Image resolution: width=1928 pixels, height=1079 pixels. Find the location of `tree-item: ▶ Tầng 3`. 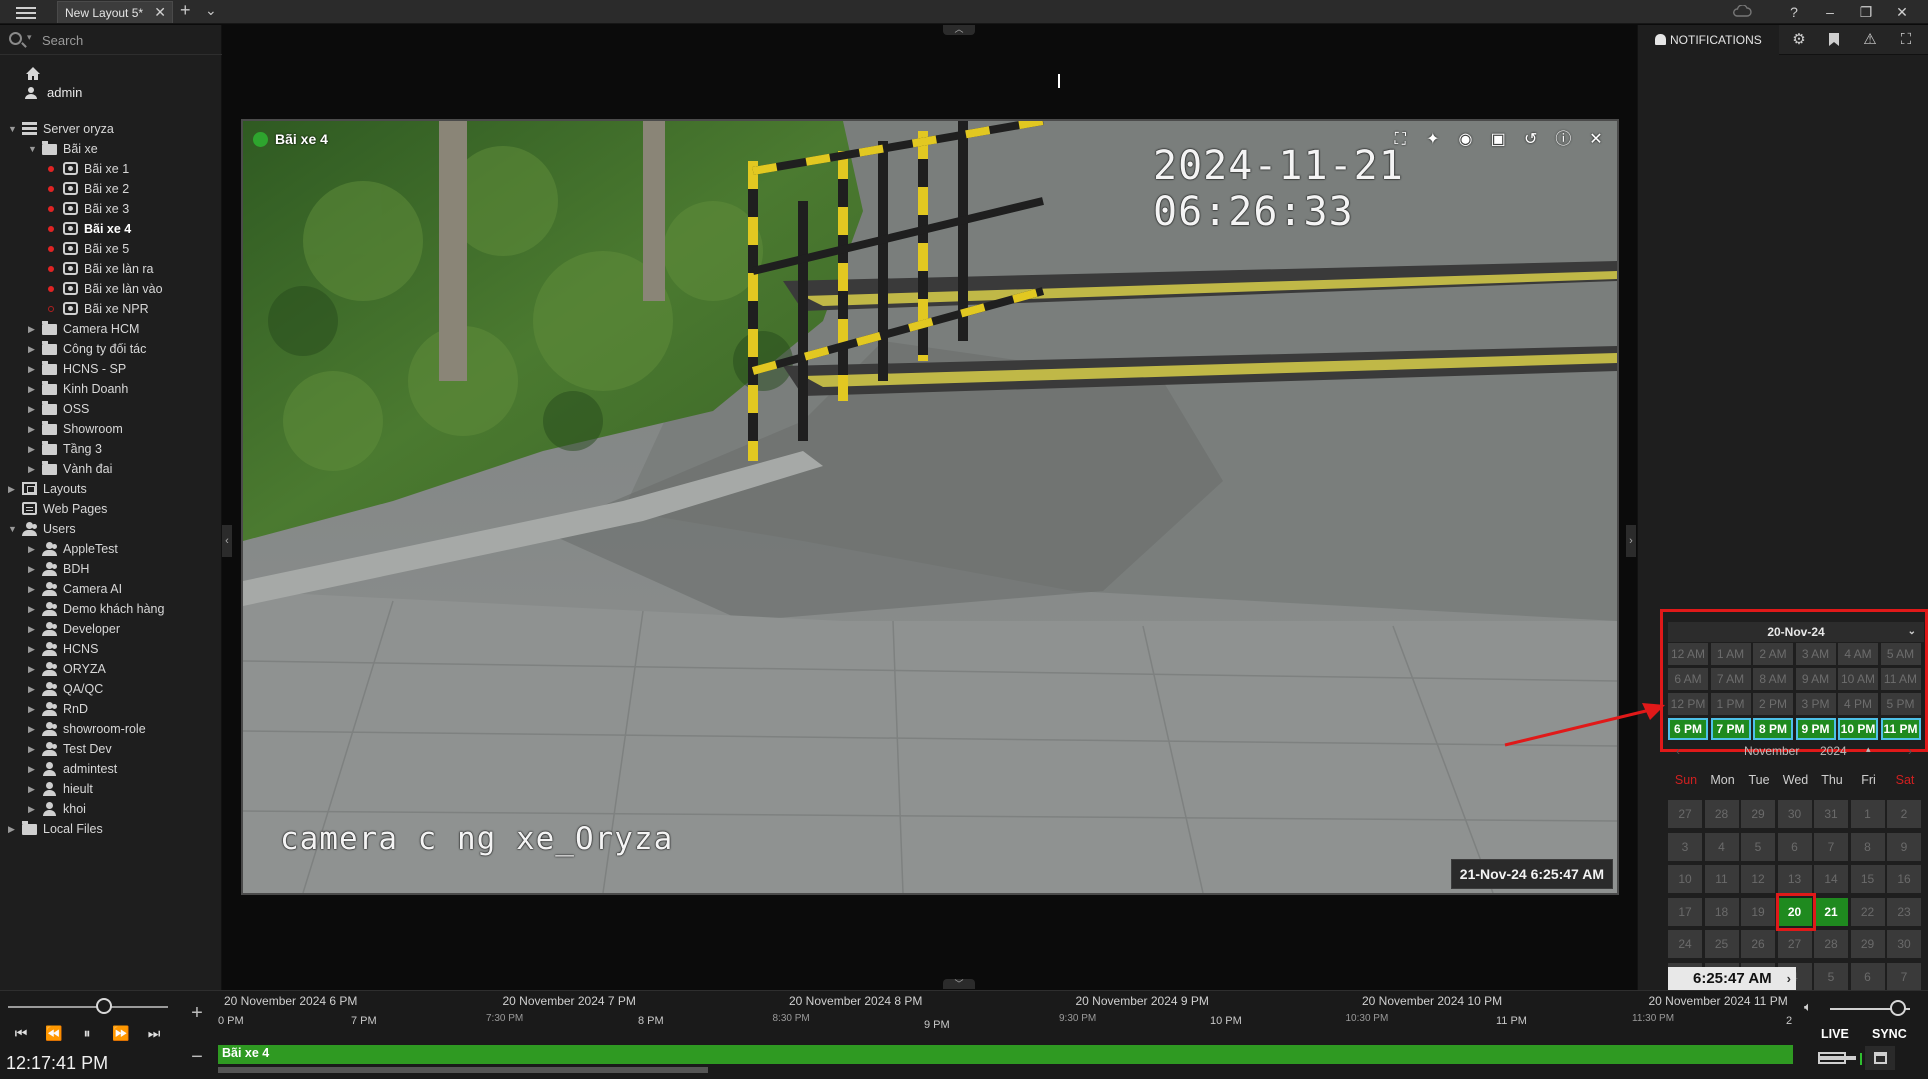

tree-item: ▶ Tầng 3 is located at coordinates (111, 449).